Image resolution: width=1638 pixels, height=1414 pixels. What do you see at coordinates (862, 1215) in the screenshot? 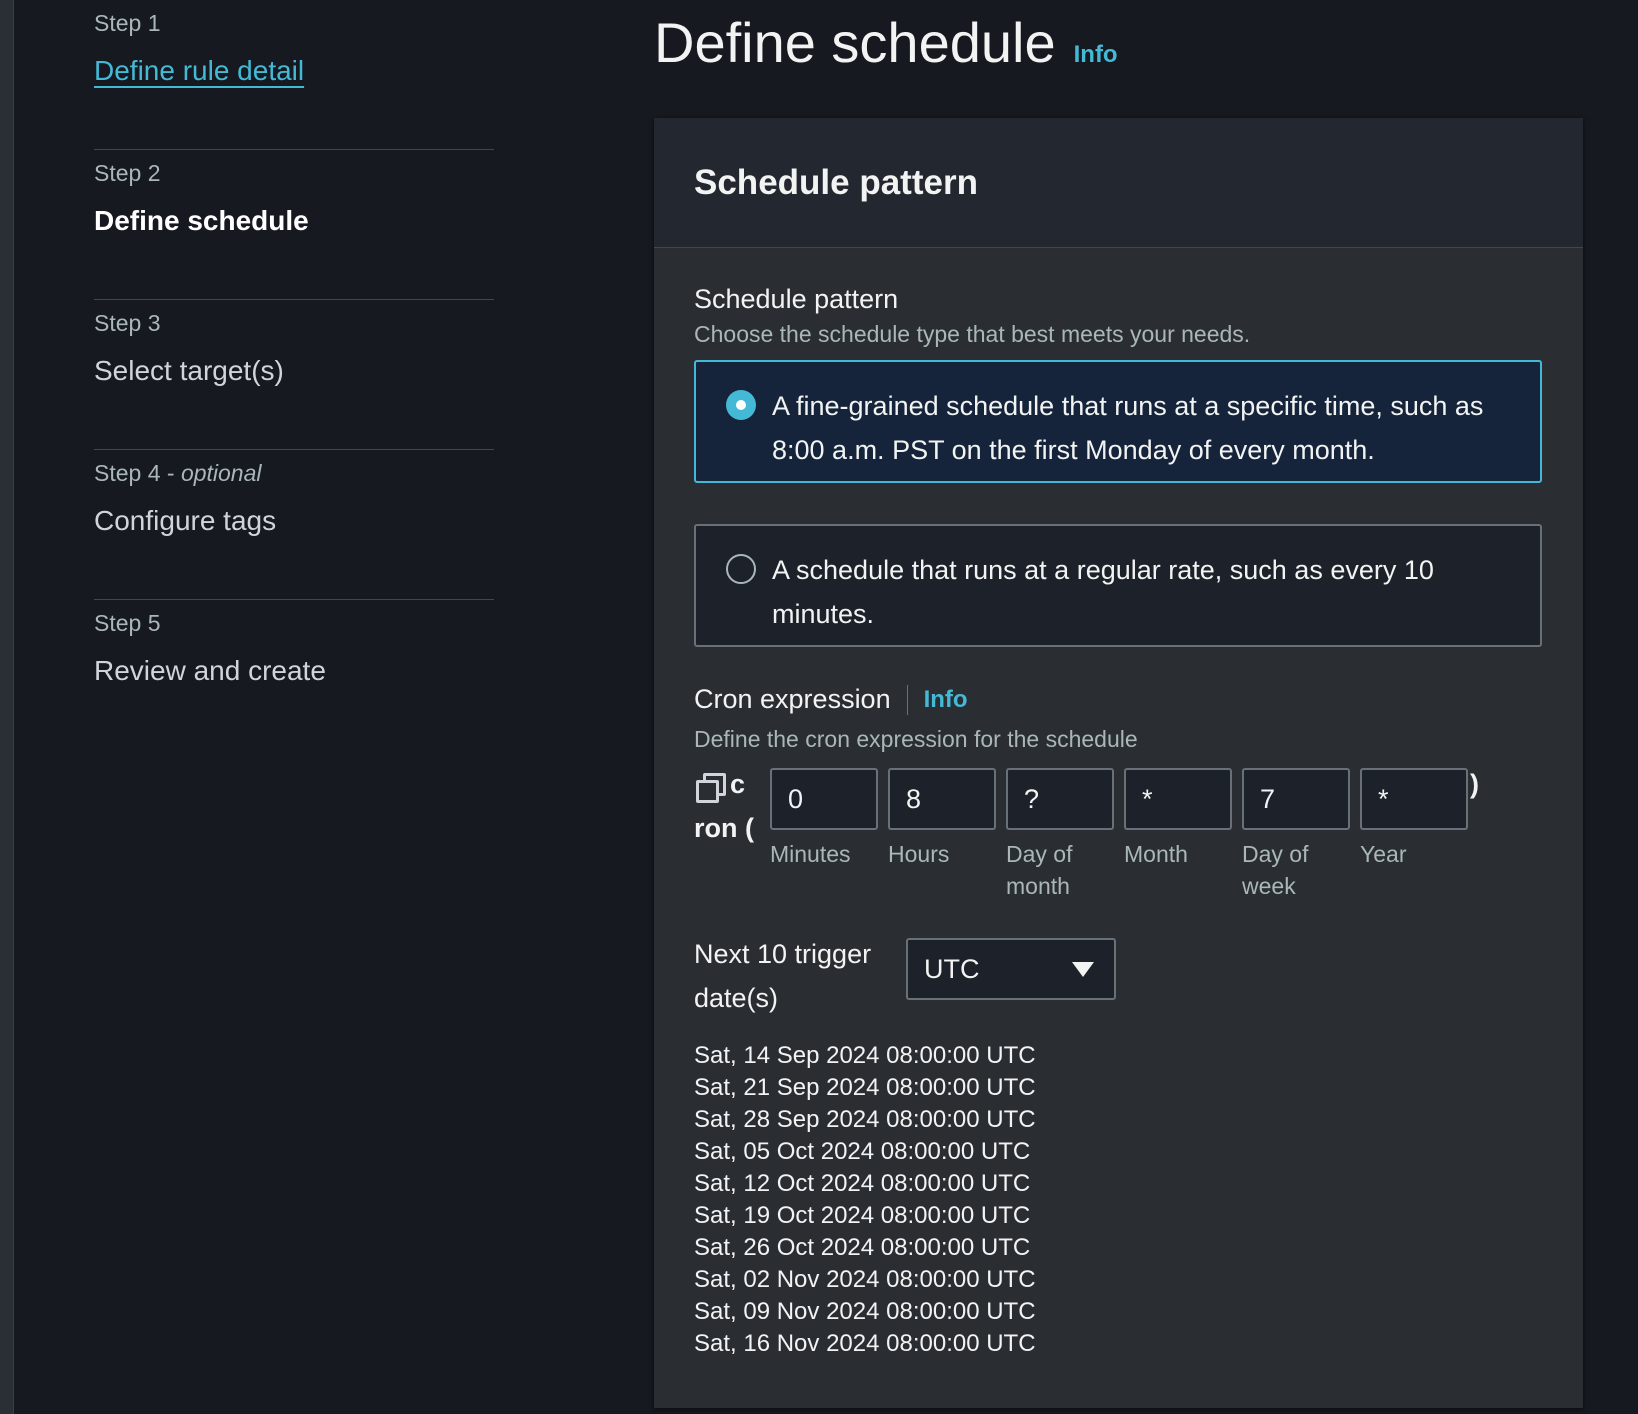
I see `trigger-date: Sat, 19 Oct 2024 08:00:00 UTC` at bounding box center [862, 1215].